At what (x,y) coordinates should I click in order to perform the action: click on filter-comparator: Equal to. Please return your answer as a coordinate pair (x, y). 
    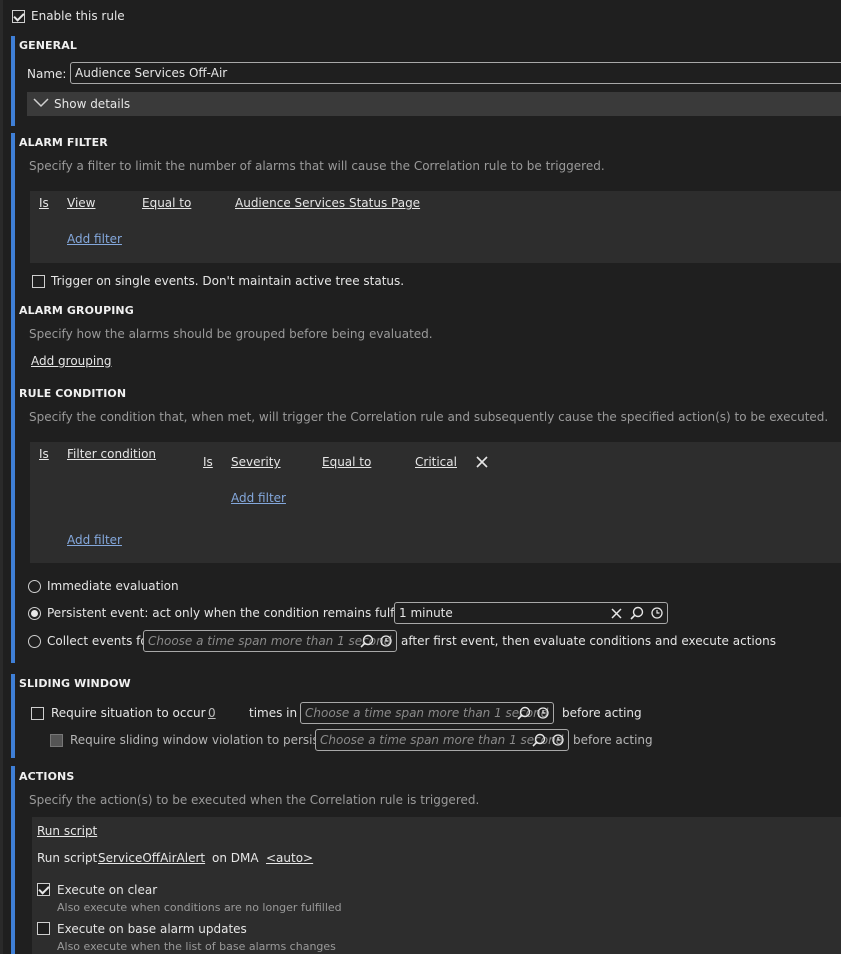
    Looking at the image, I should click on (166, 203).